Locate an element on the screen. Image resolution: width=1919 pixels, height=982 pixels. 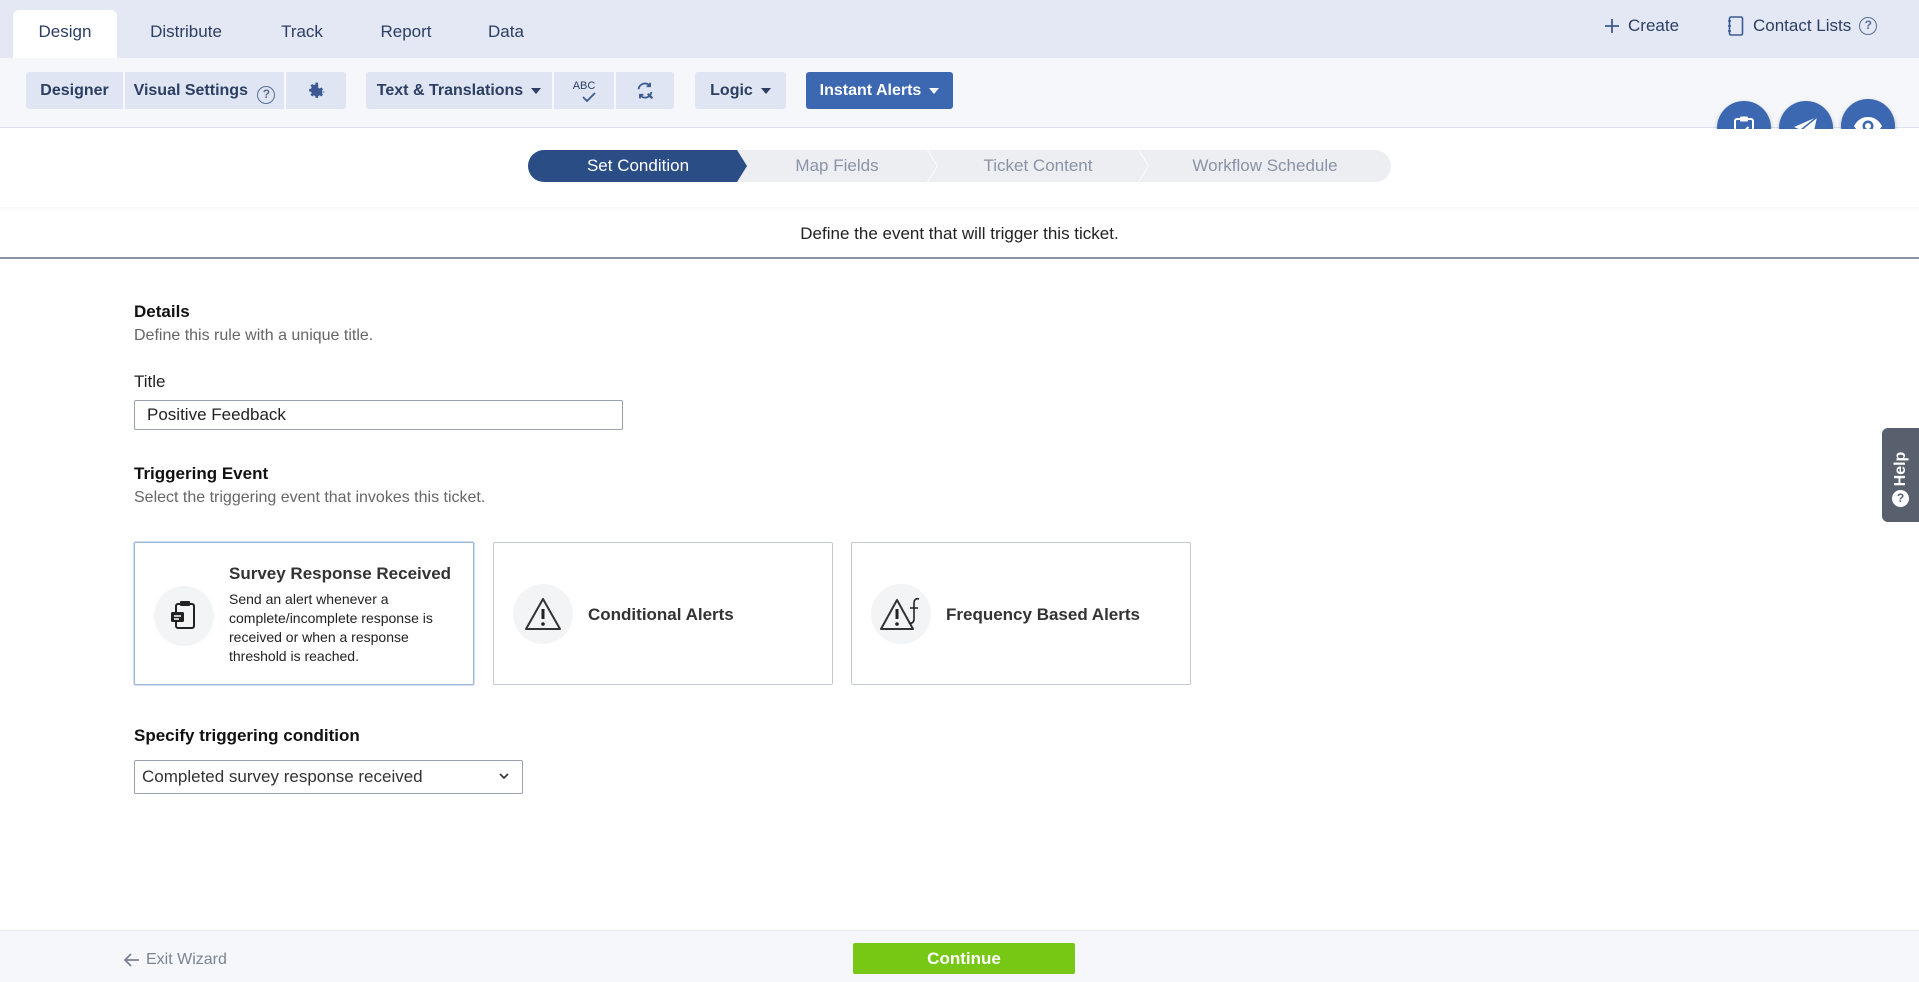
condition-select: Completed survey response received is located at coordinates (328, 777).